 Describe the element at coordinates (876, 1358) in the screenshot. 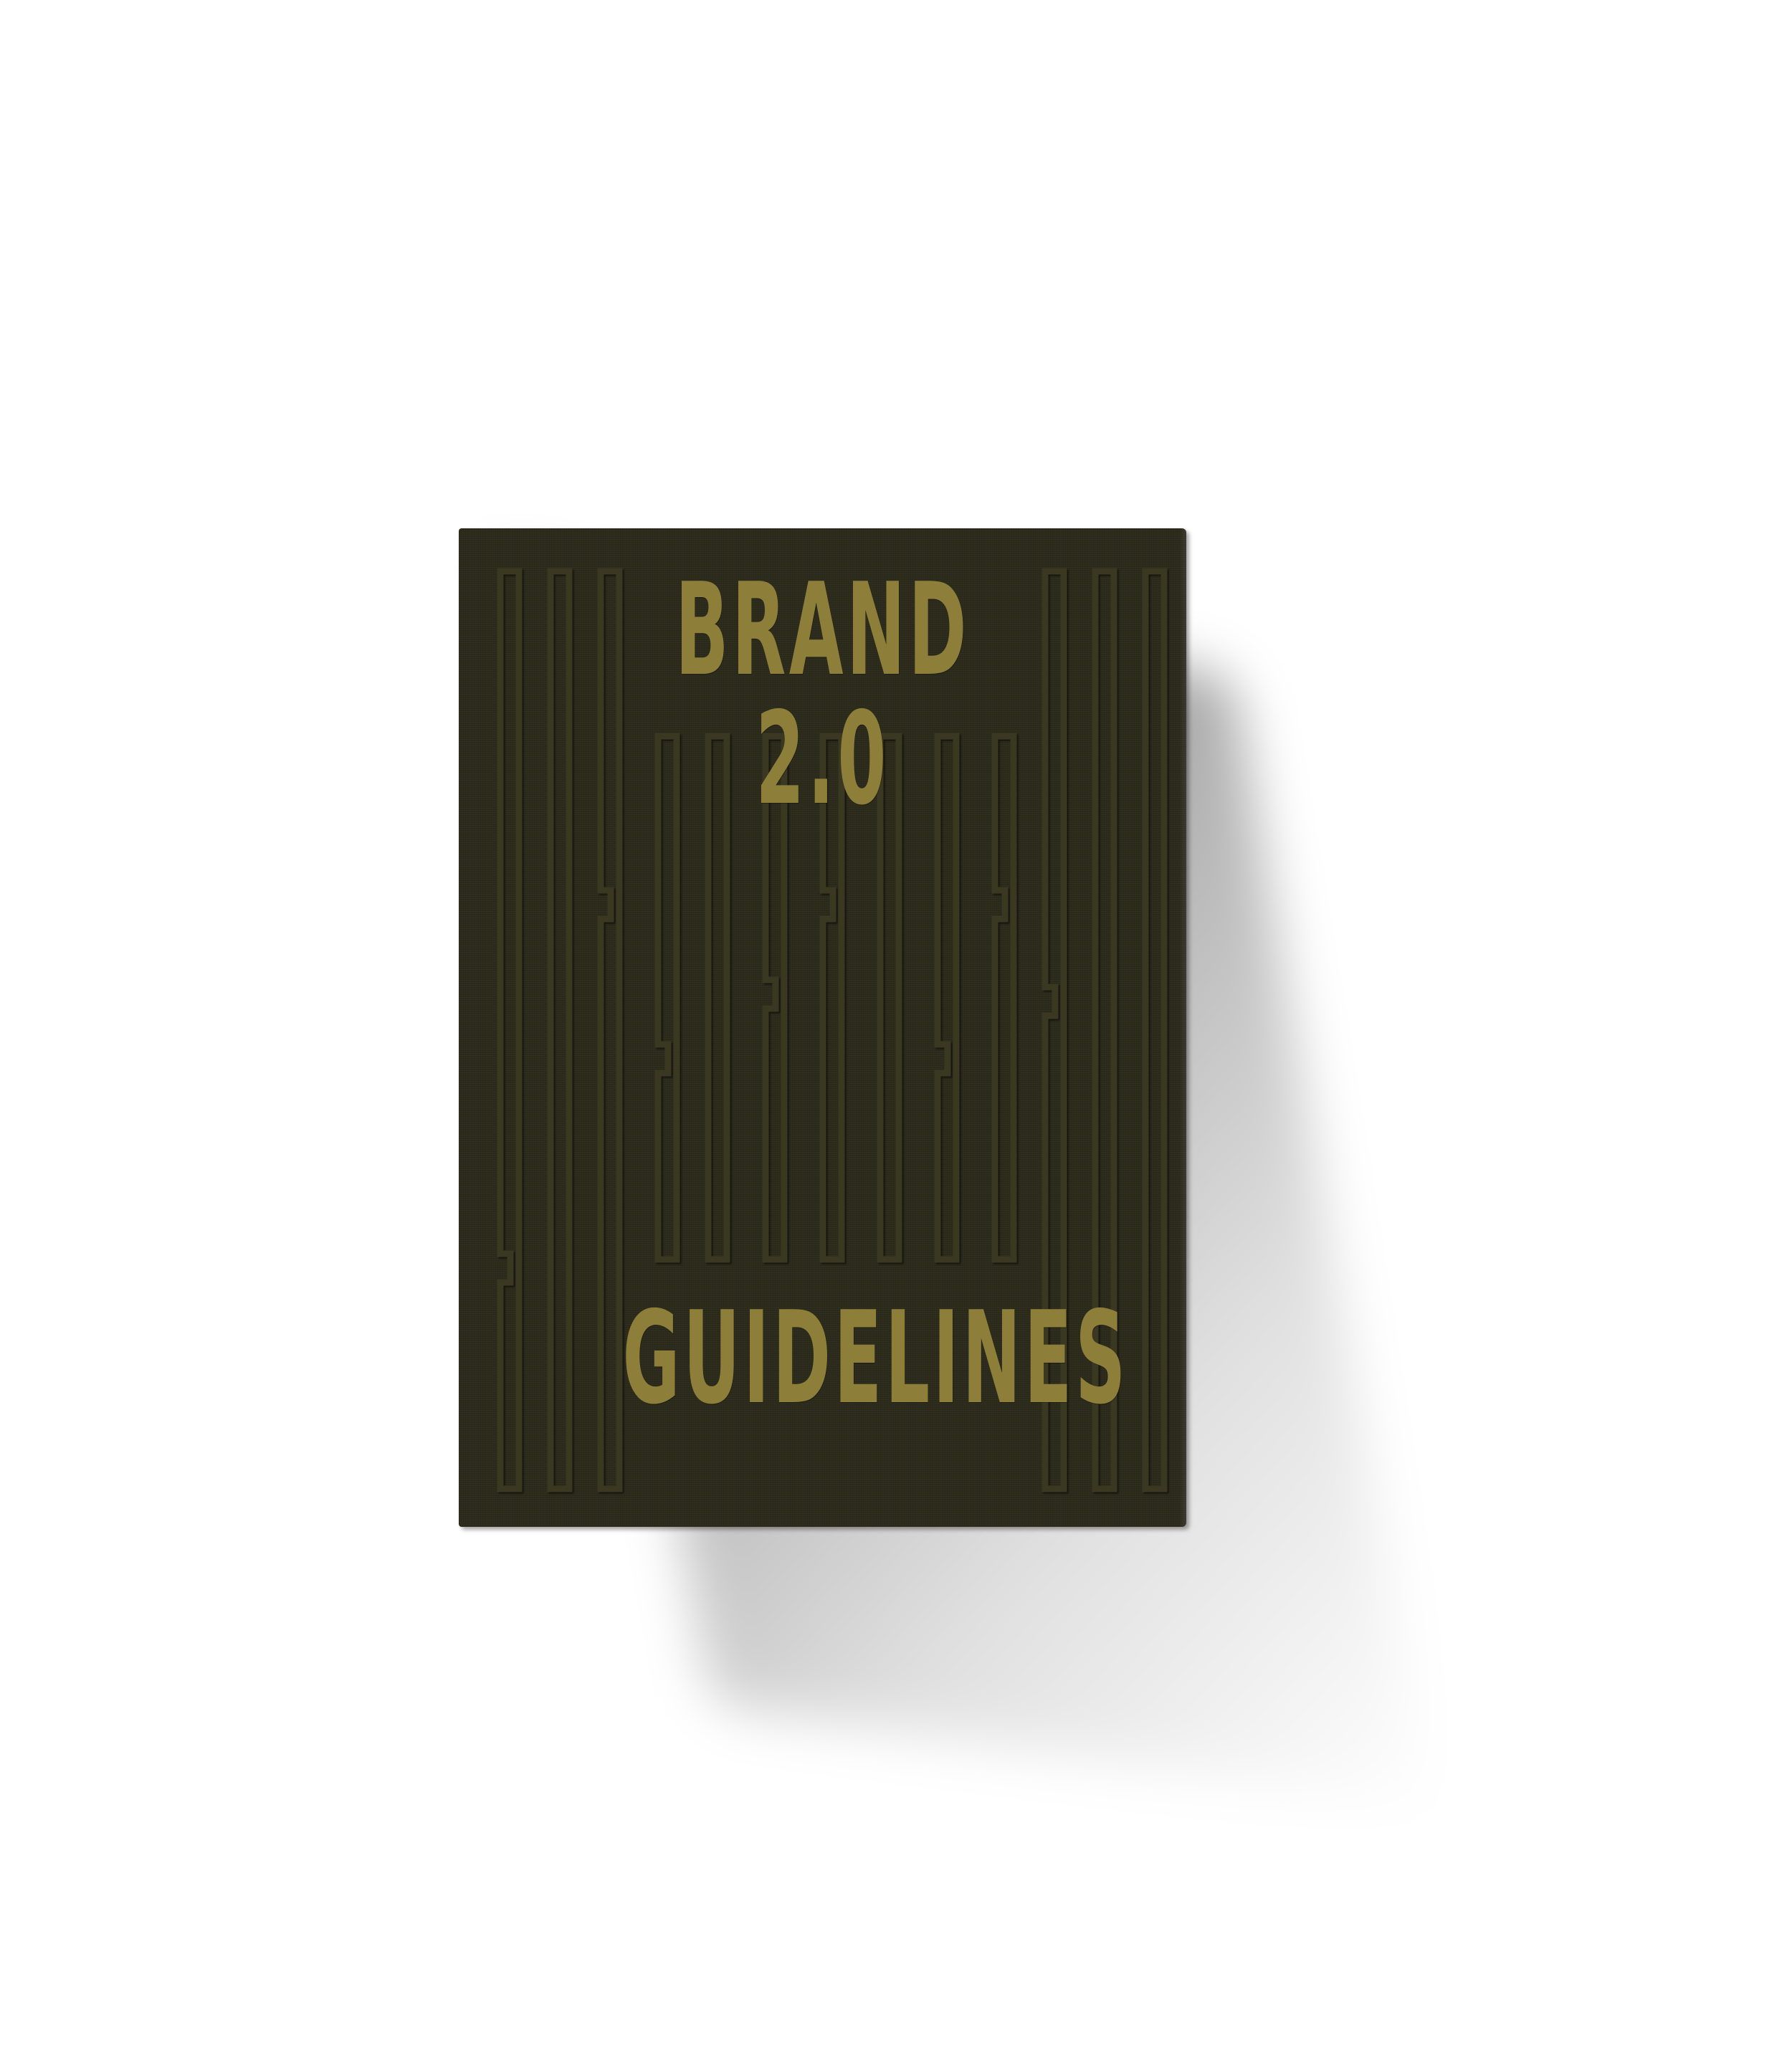

I see `book-title-line-2: GUIDELINES` at that location.